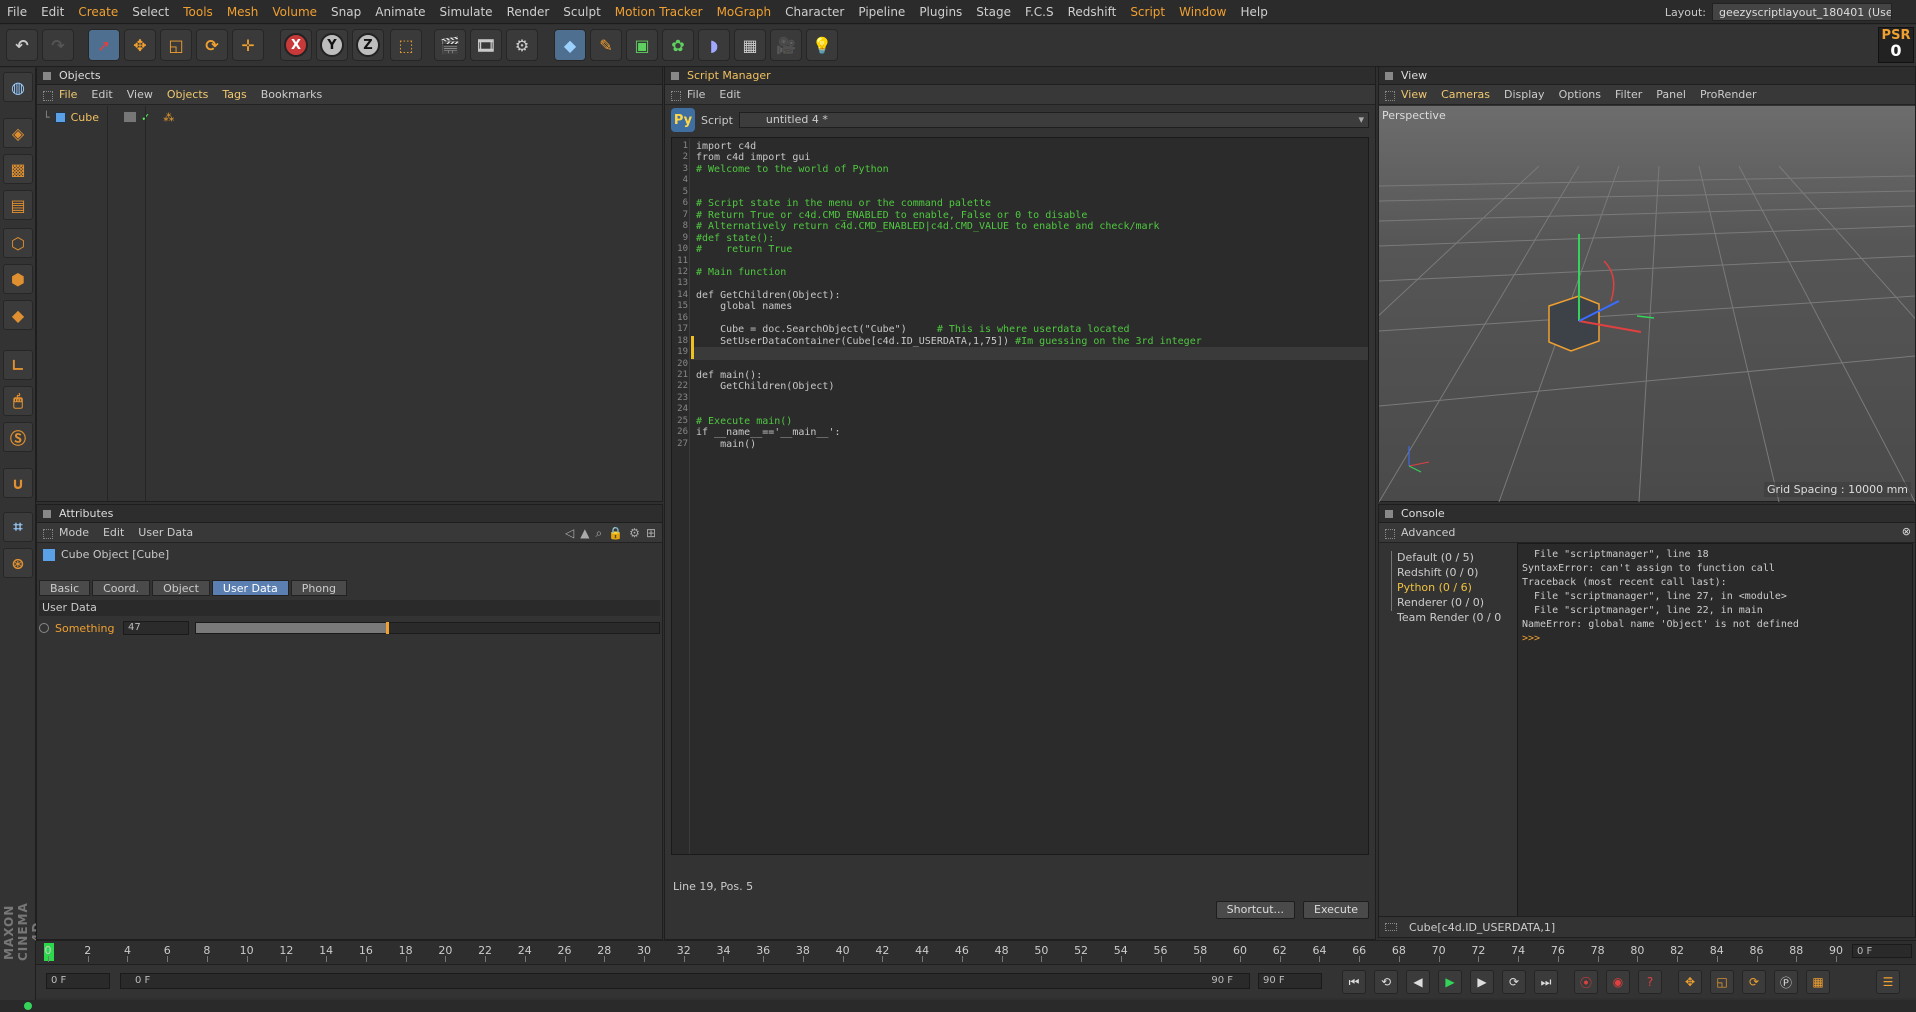  Describe the element at coordinates (466, 12) in the screenshot. I see `menu-simulate: Simulate` at that location.